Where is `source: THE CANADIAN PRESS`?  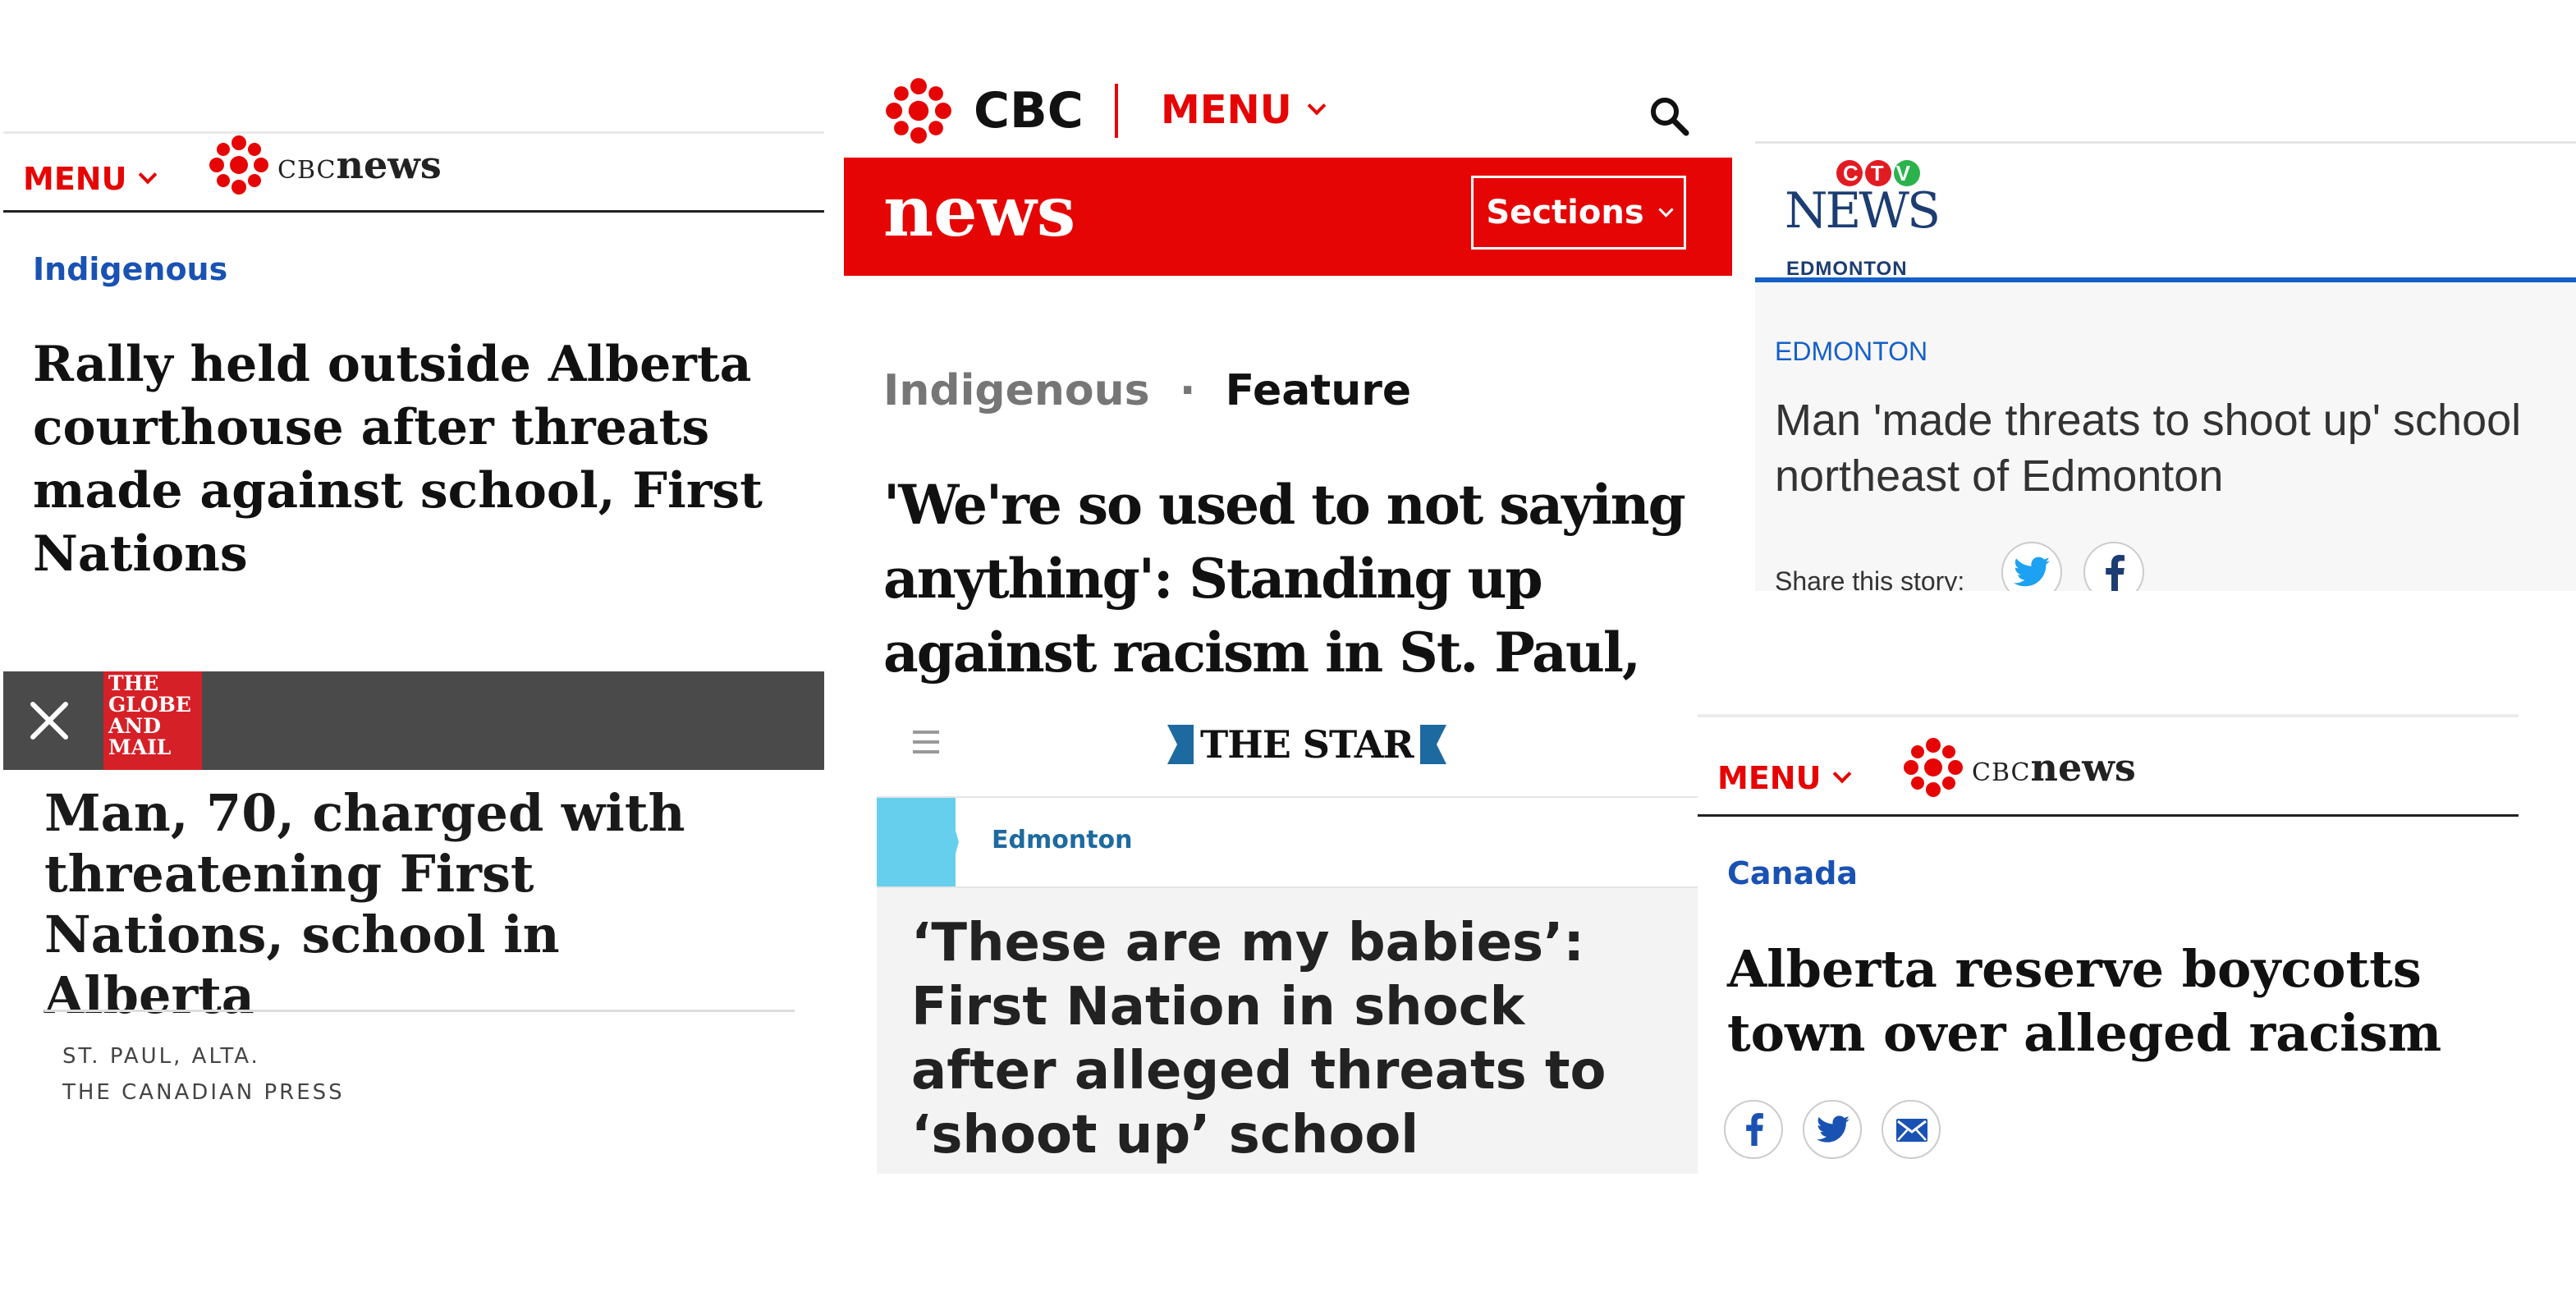
source: THE CANADIAN PRESS is located at coordinates (204, 1092).